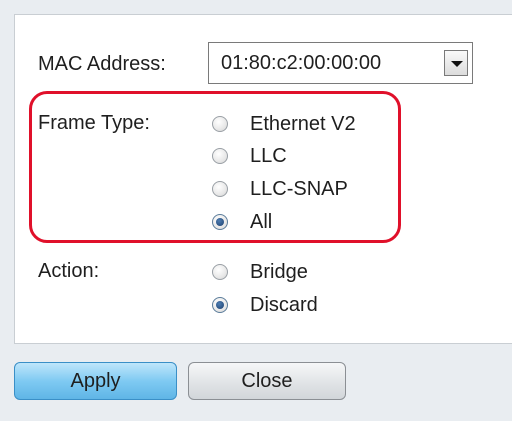 The image size is (512, 421). What do you see at coordinates (69, 271) in the screenshot?
I see `action-label: Action:` at bounding box center [69, 271].